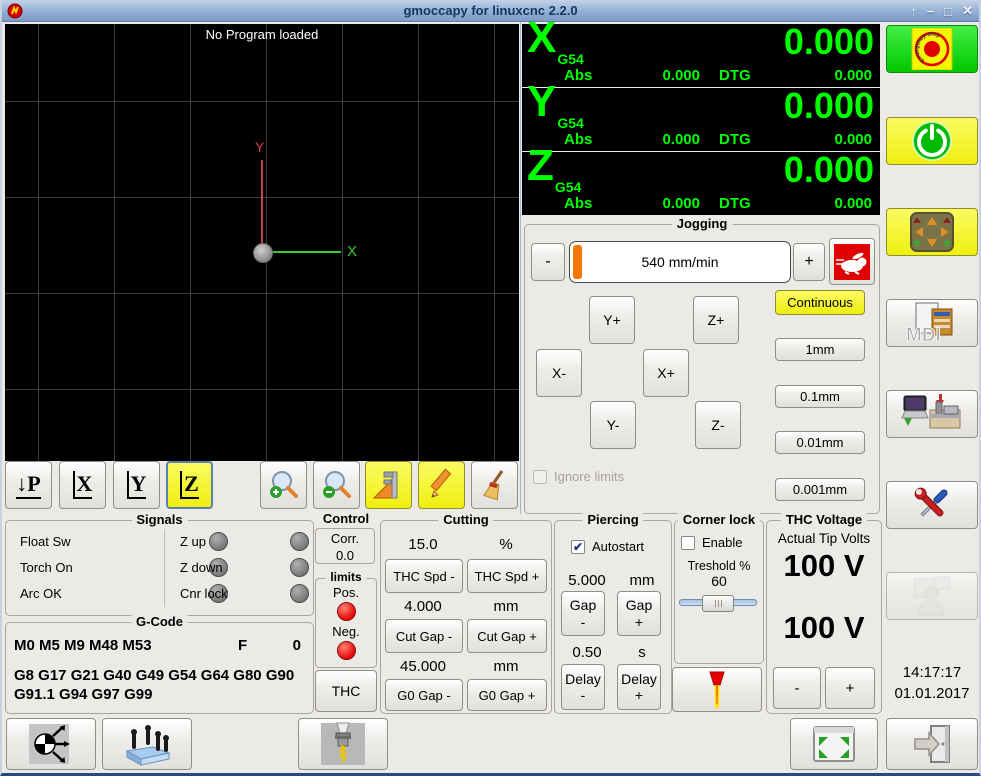  I want to click on toggle-dimensions-button, so click(388, 485).